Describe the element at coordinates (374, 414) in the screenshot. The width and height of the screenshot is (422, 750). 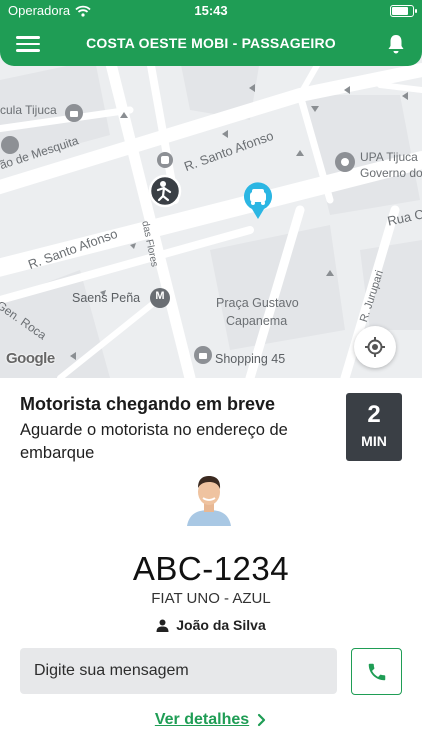
I see `eta-value: 2` at that location.